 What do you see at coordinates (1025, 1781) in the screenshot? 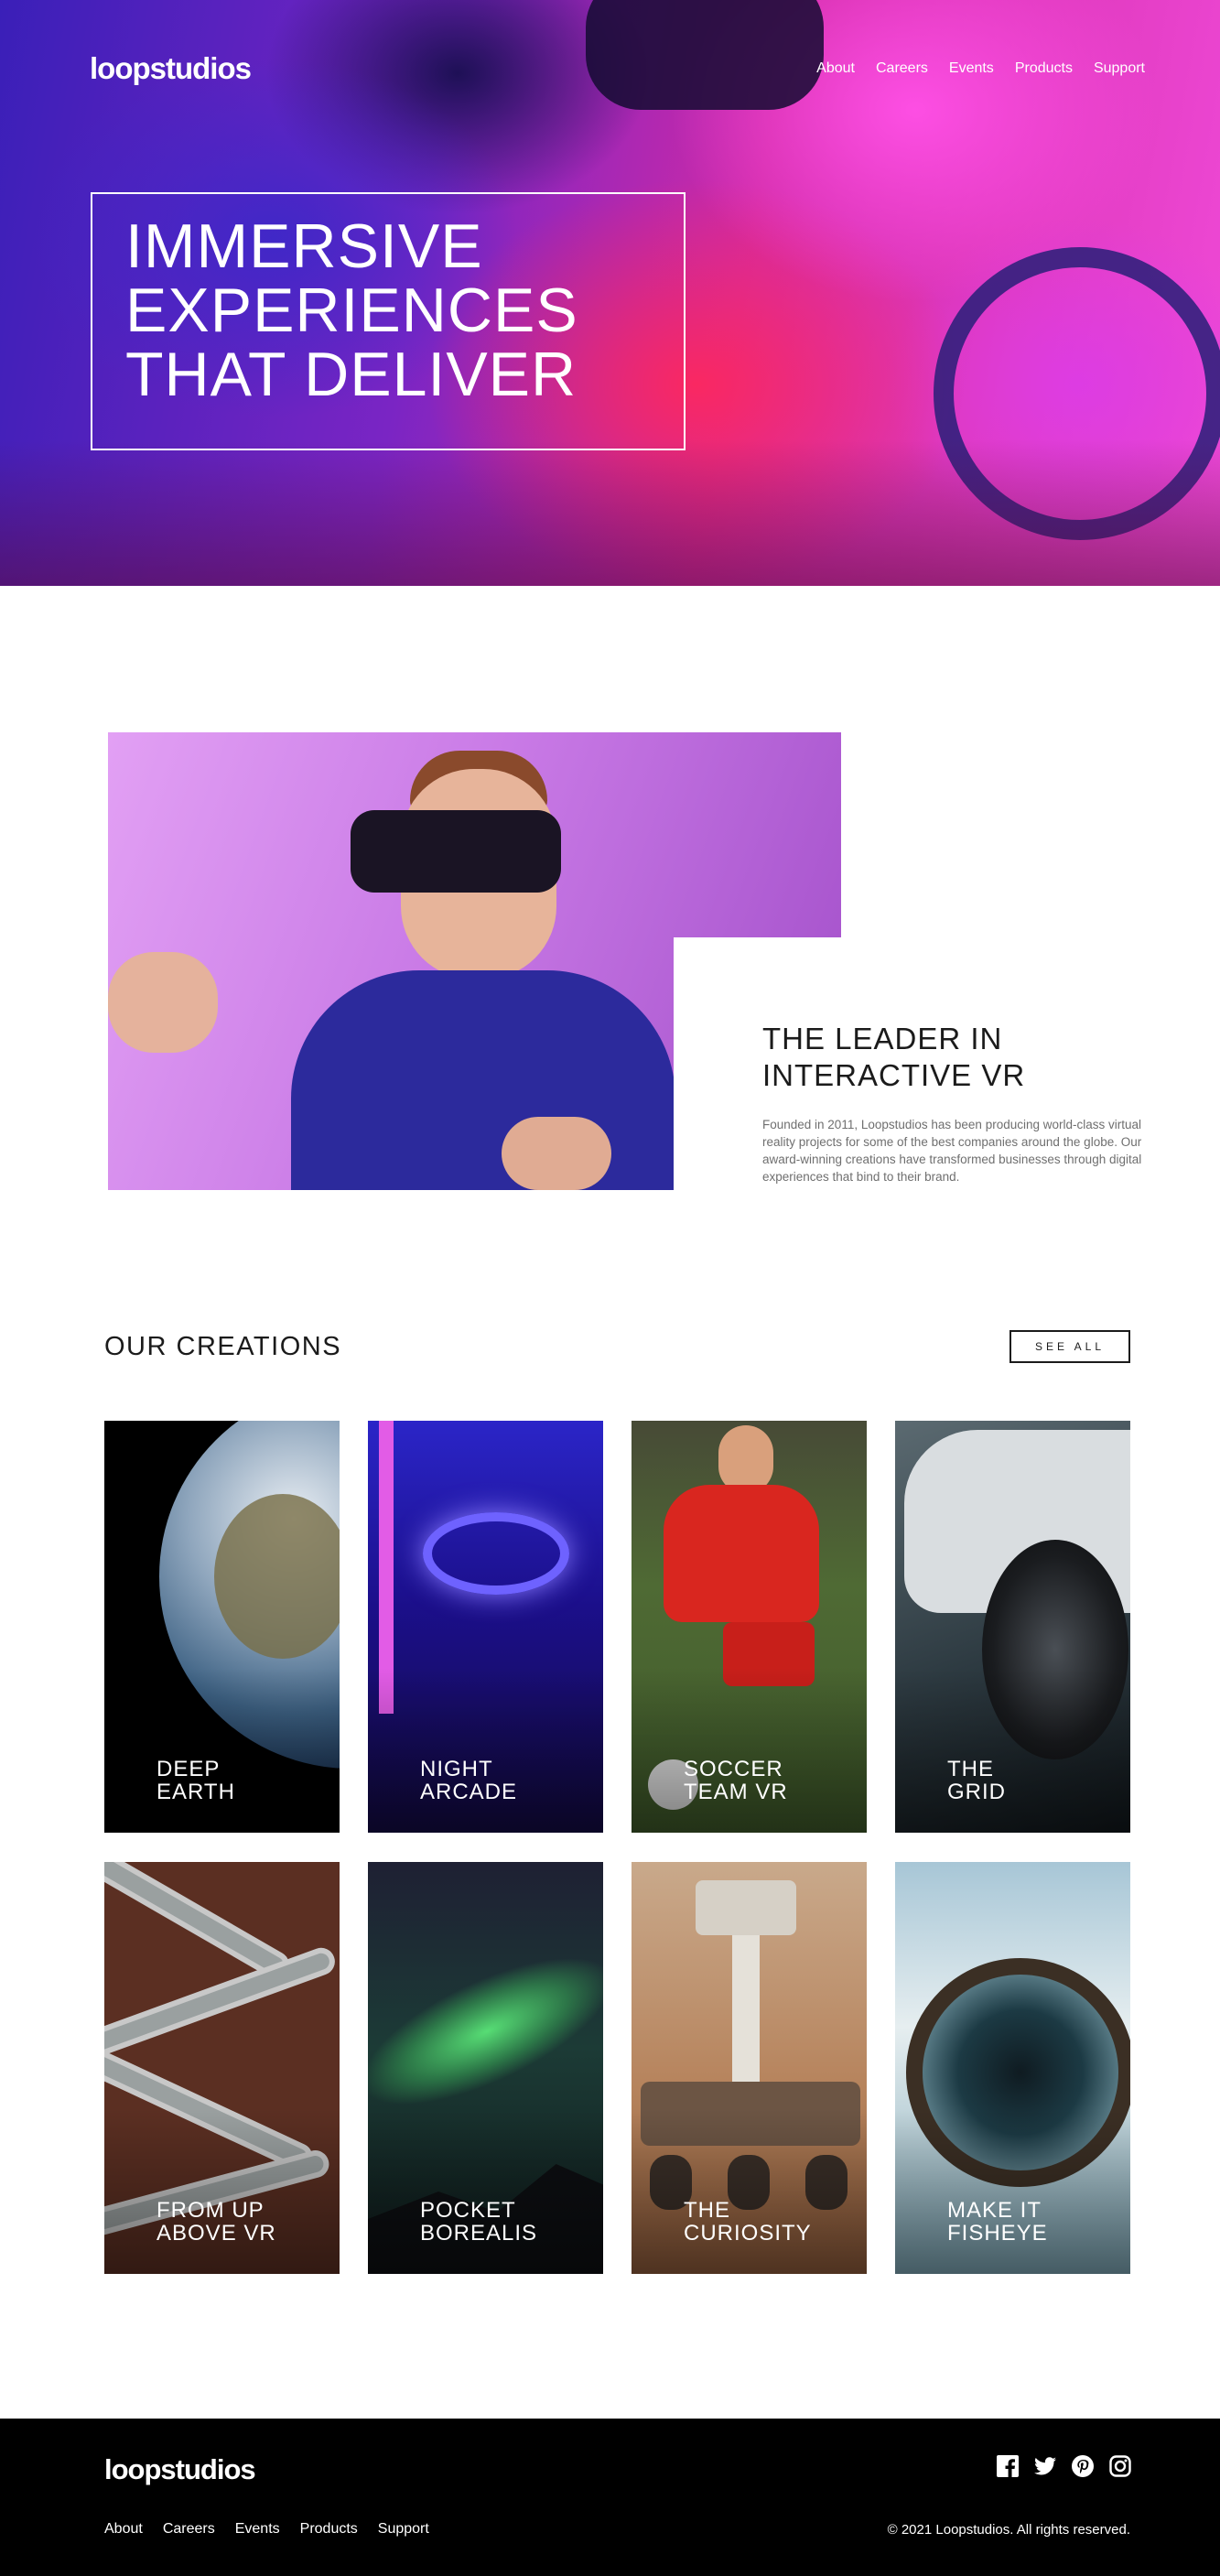
I see `creation-card-label: THE GRID` at bounding box center [1025, 1781].